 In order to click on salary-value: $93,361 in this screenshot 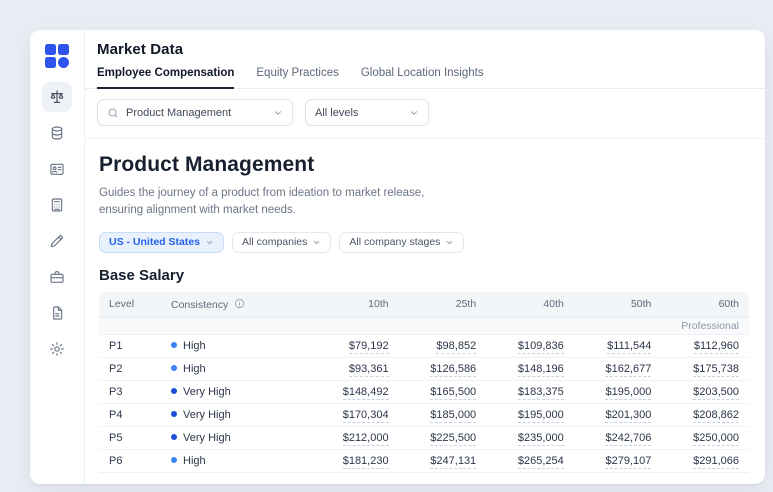, I will do `click(368, 369)`.